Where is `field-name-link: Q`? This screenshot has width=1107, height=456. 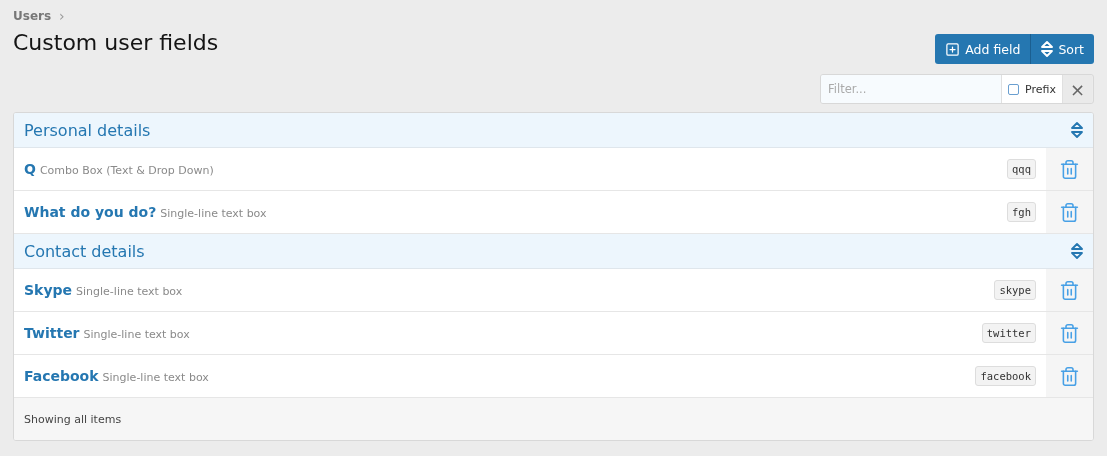 field-name-link: Q is located at coordinates (30, 169).